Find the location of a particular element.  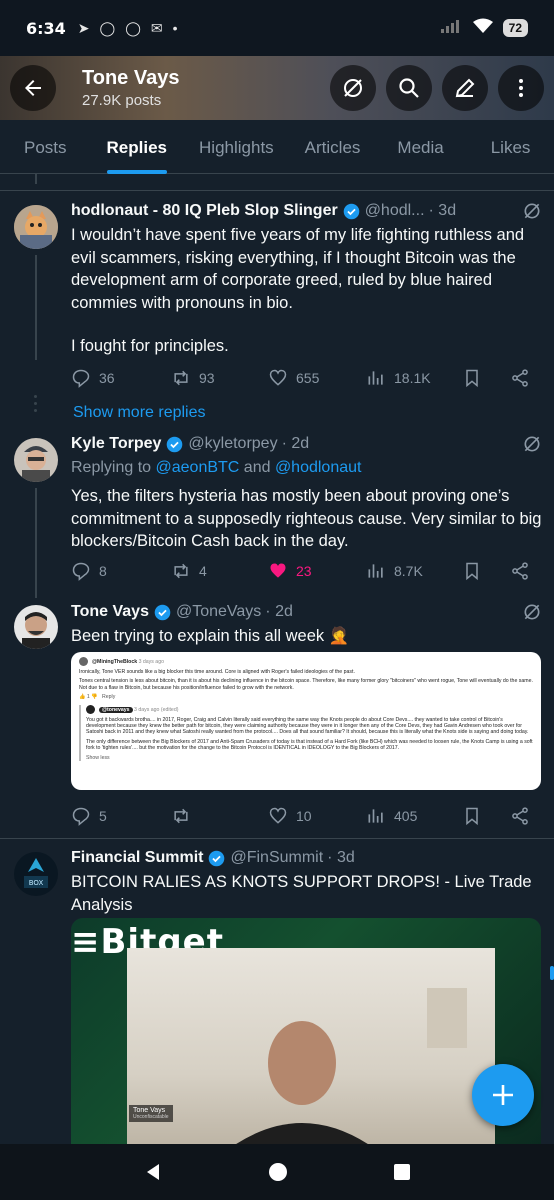

mention-link: @aeonBTC is located at coordinates (198, 467).